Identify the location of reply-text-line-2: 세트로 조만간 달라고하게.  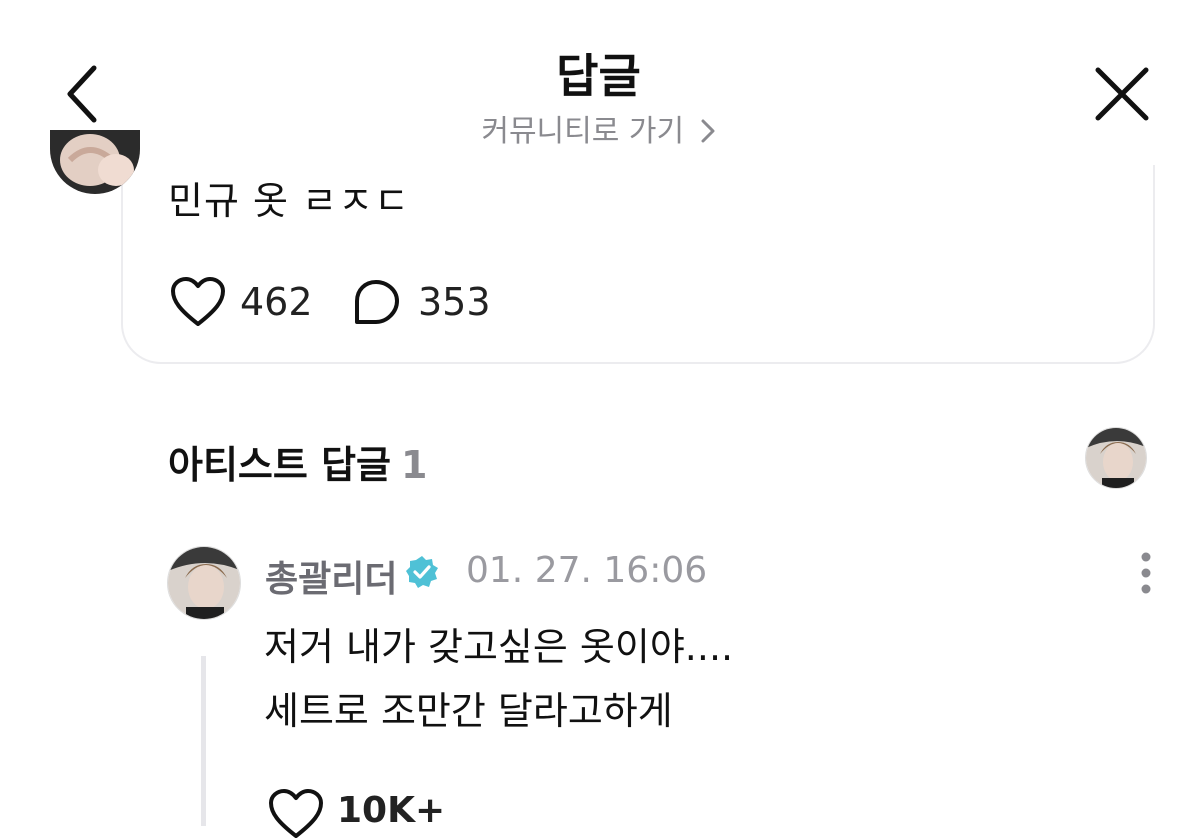
(468, 711).